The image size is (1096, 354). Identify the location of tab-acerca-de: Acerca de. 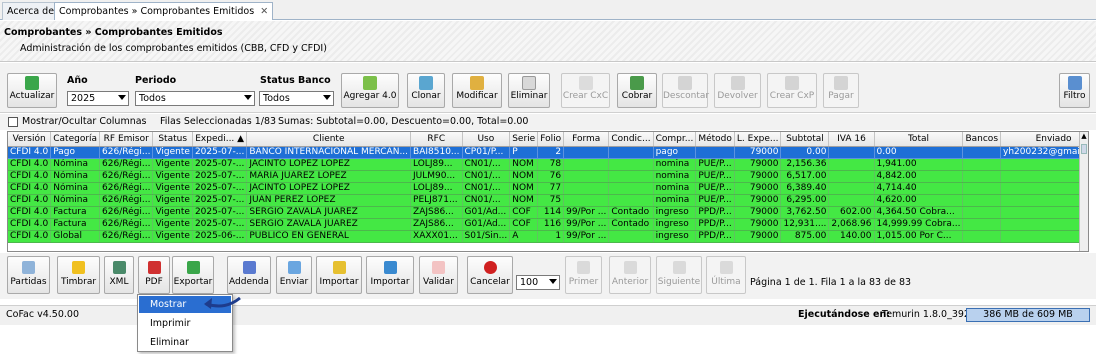
(31, 11).